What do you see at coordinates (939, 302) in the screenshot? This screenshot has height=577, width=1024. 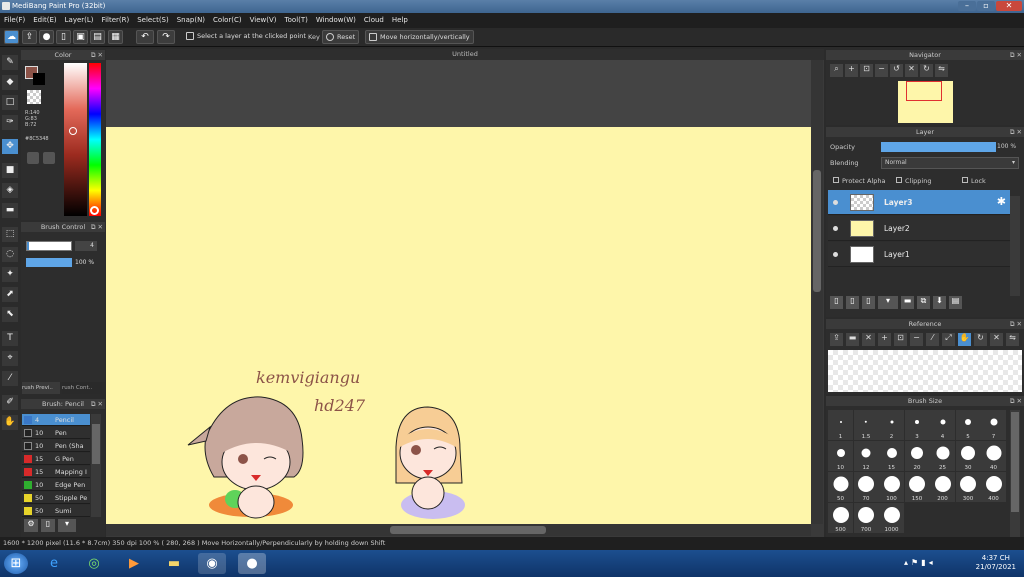 I see `merge-icon: ⬇` at bounding box center [939, 302].